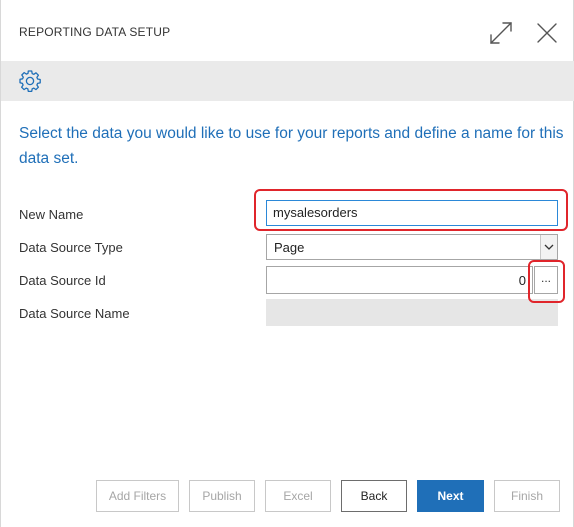 The image size is (574, 527). Describe the element at coordinates (74, 313) in the screenshot. I see `data-source-name-label: Data Source Name` at that location.